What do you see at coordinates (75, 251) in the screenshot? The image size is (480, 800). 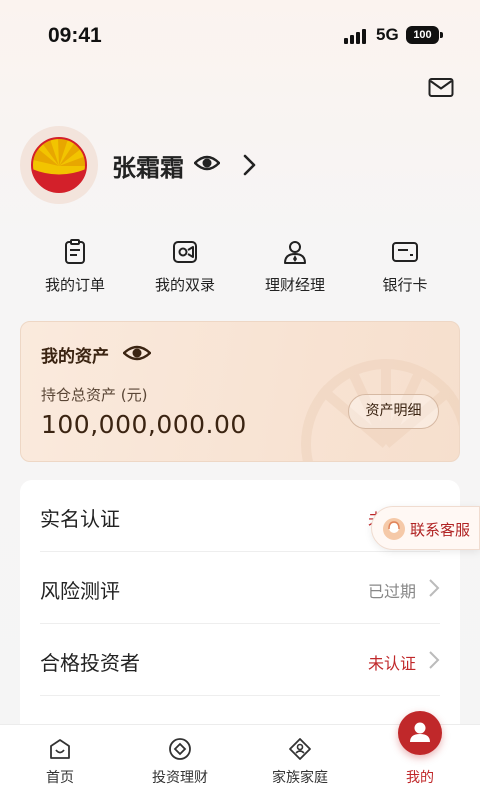 I see `order-icon` at bounding box center [75, 251].